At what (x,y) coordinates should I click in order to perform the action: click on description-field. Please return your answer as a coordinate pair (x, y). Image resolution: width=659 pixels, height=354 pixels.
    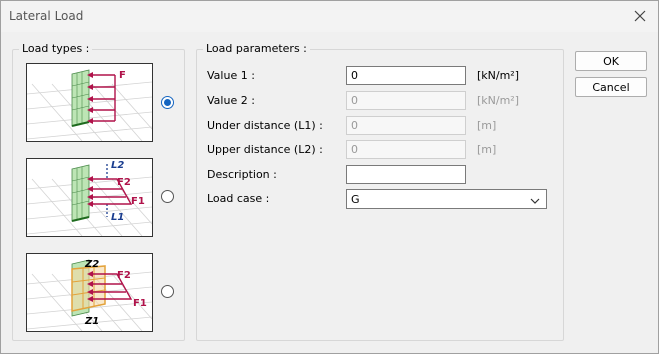
    Looking at the image, I should click on (406, 174).